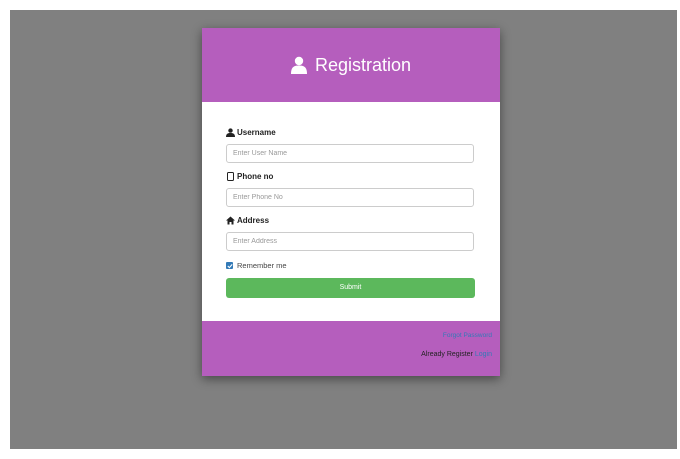 The height and width of the screenshot is (459, 680). I want to click on already-registered: Already Register Login, so click(456, 354).